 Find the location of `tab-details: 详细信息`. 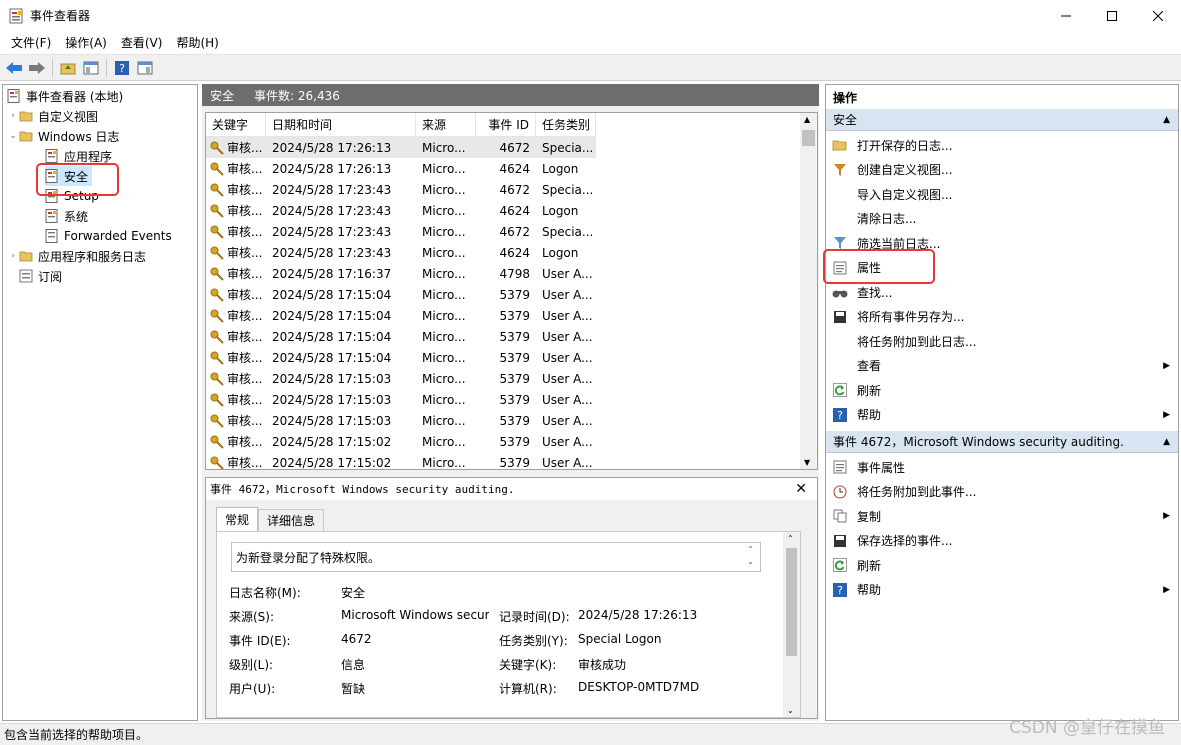

tab-details: 详细信息 is located at coordinates (291, 520).